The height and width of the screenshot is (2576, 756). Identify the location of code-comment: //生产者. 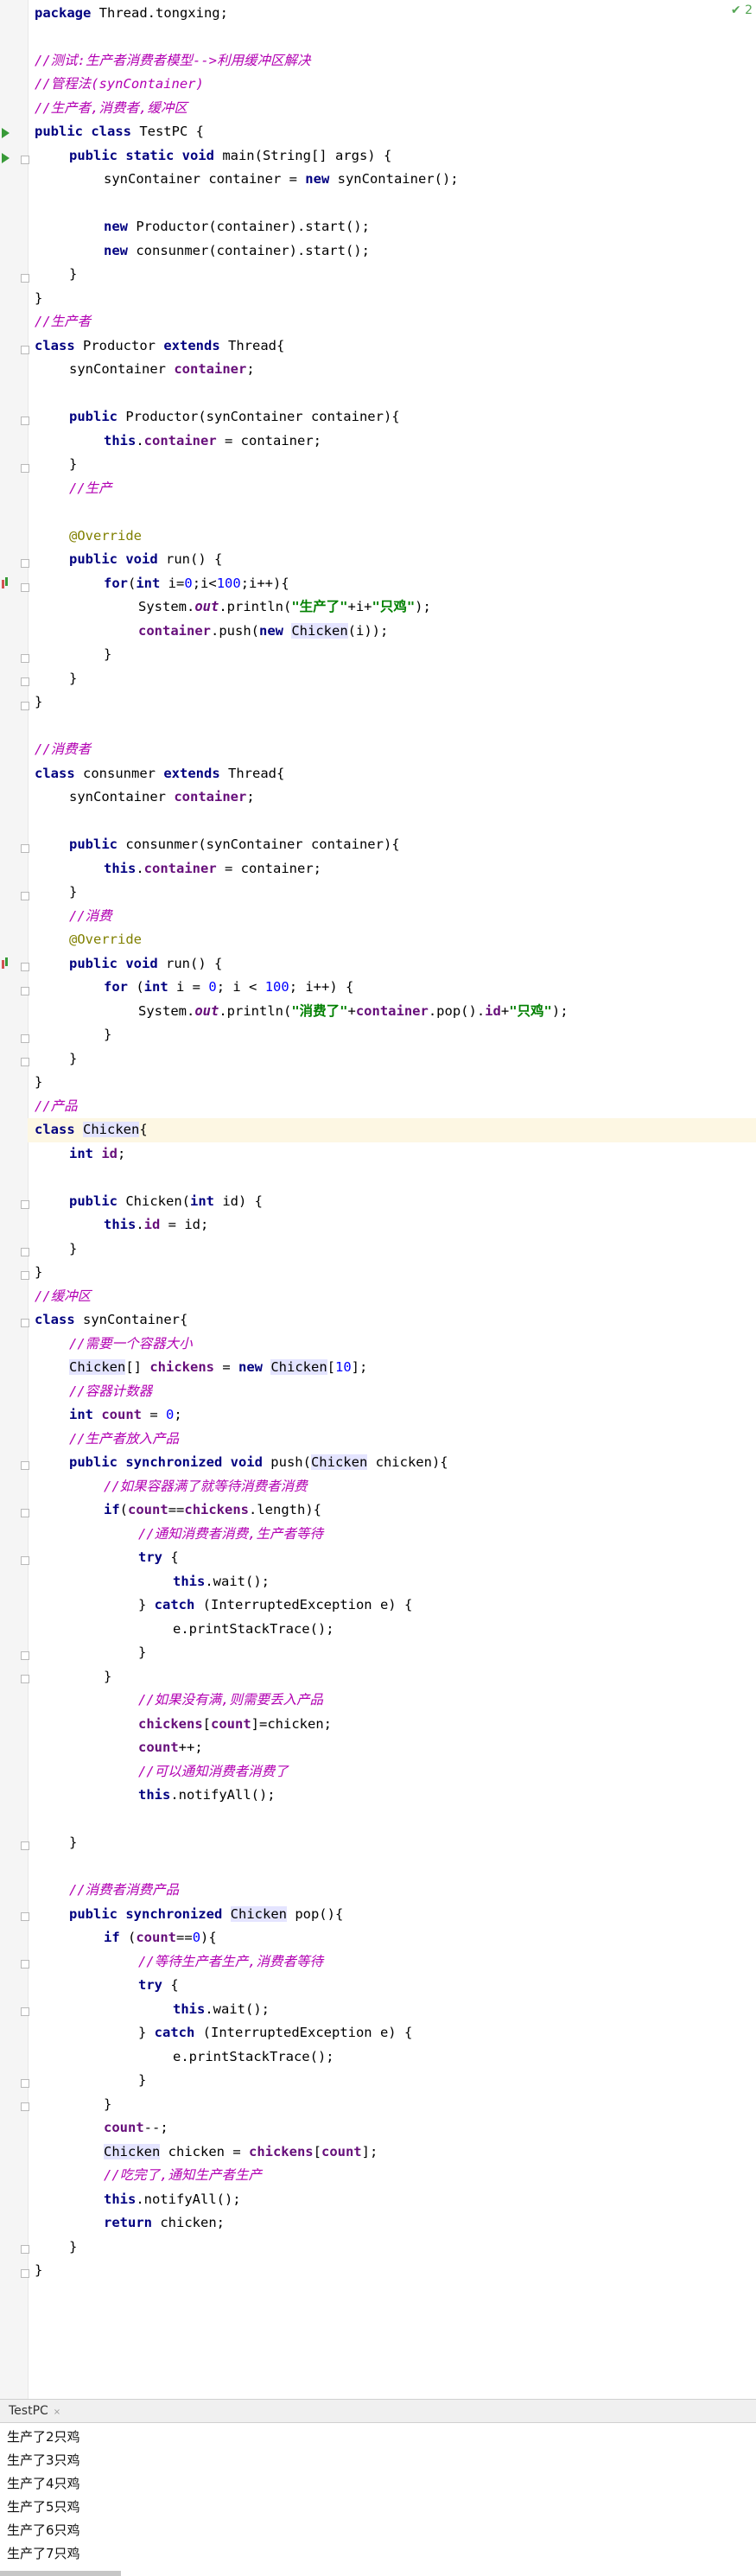
(63, 322).